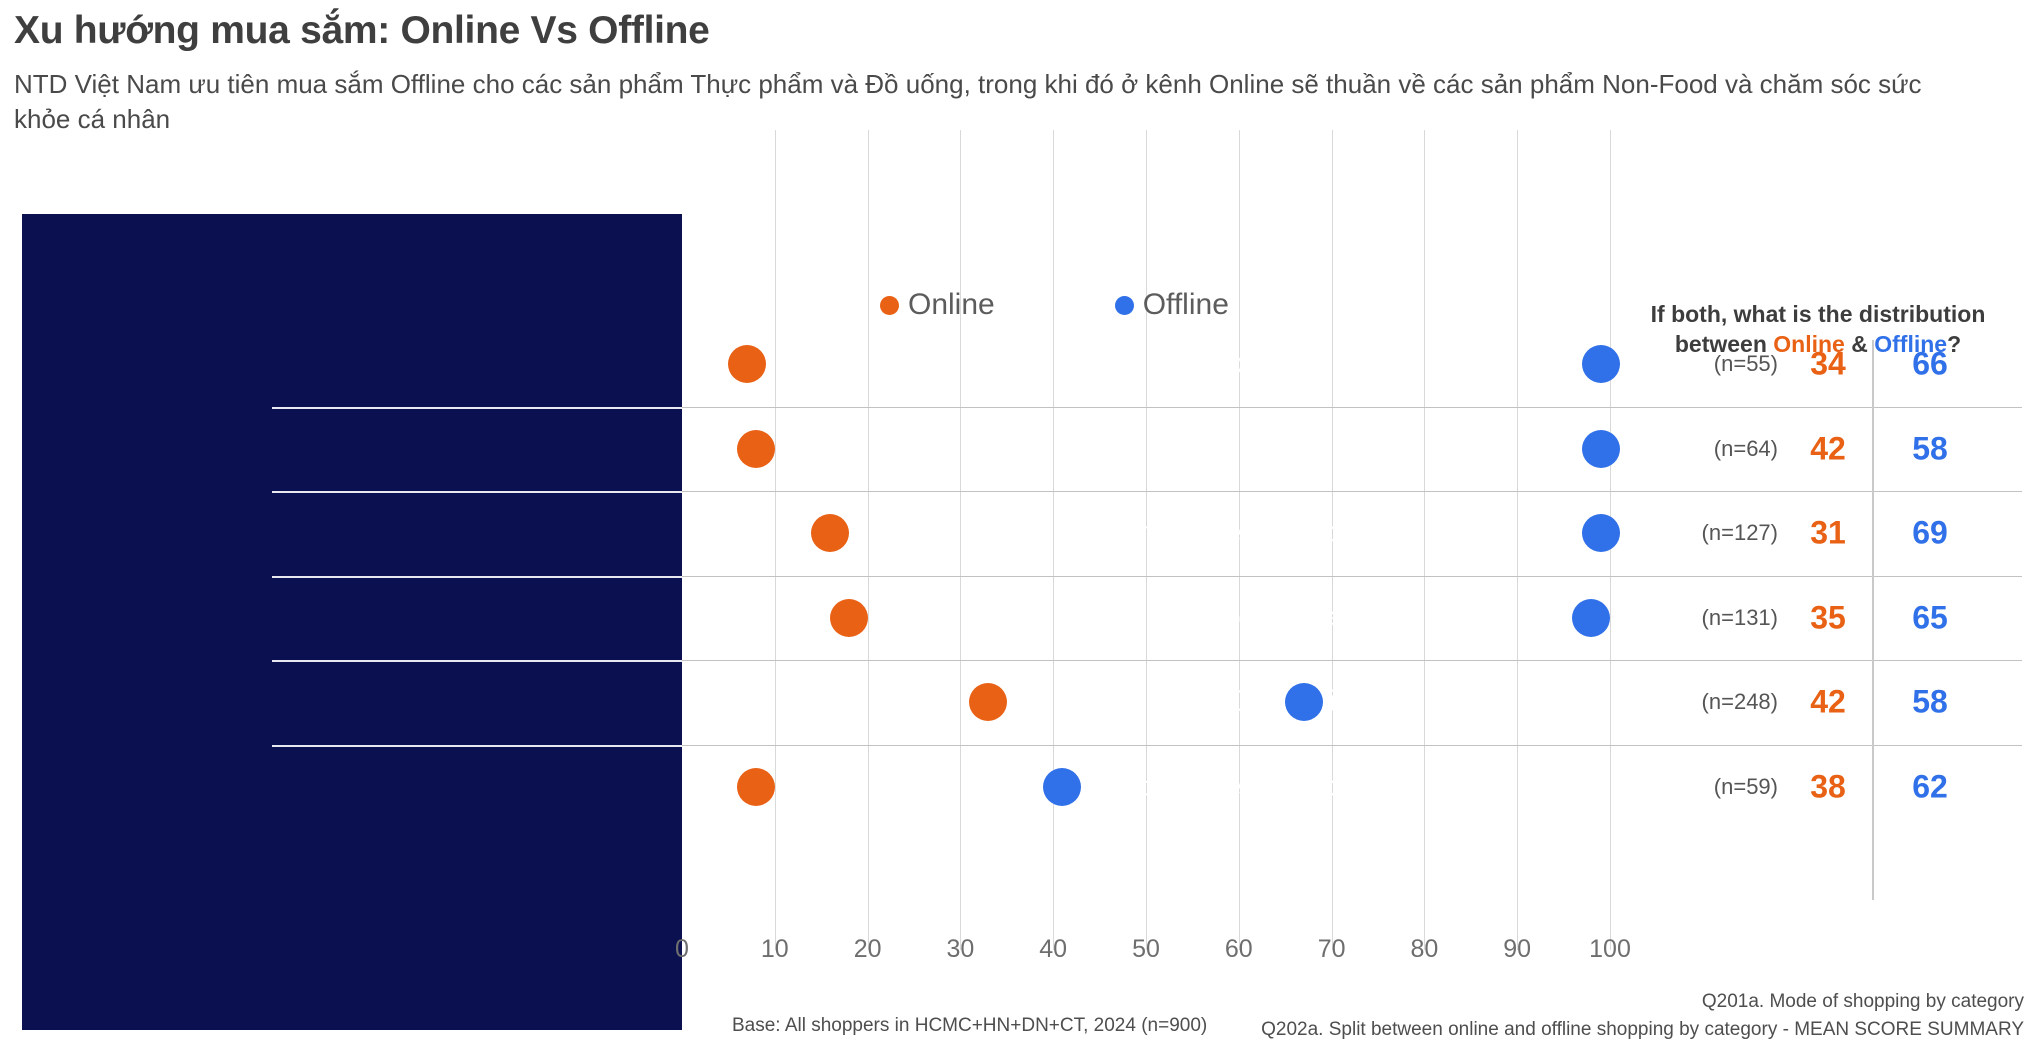  What do you see at coordinates (682, 949) in the screenshot?
I see `x-tick-label: 0` at bounding box center [682, 949].